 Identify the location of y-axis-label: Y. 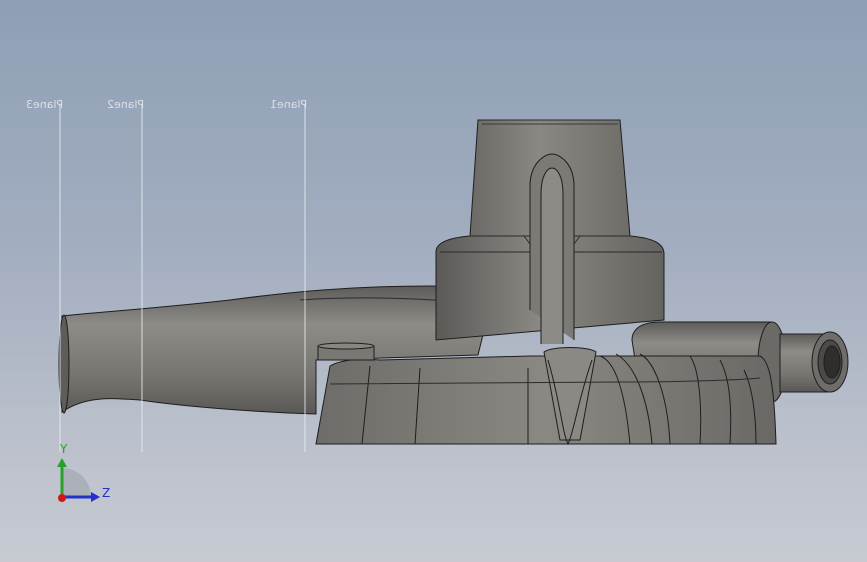
(64, 449).